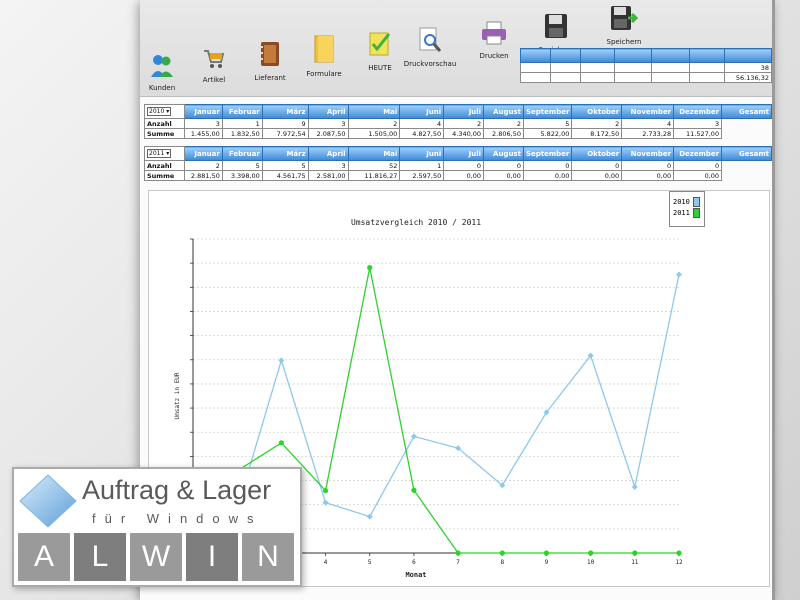 This screenshot has width=800, height=600. Describe the element at coordinates (422, 153) in the screenshot. I see `column-header: Juni` at that location.